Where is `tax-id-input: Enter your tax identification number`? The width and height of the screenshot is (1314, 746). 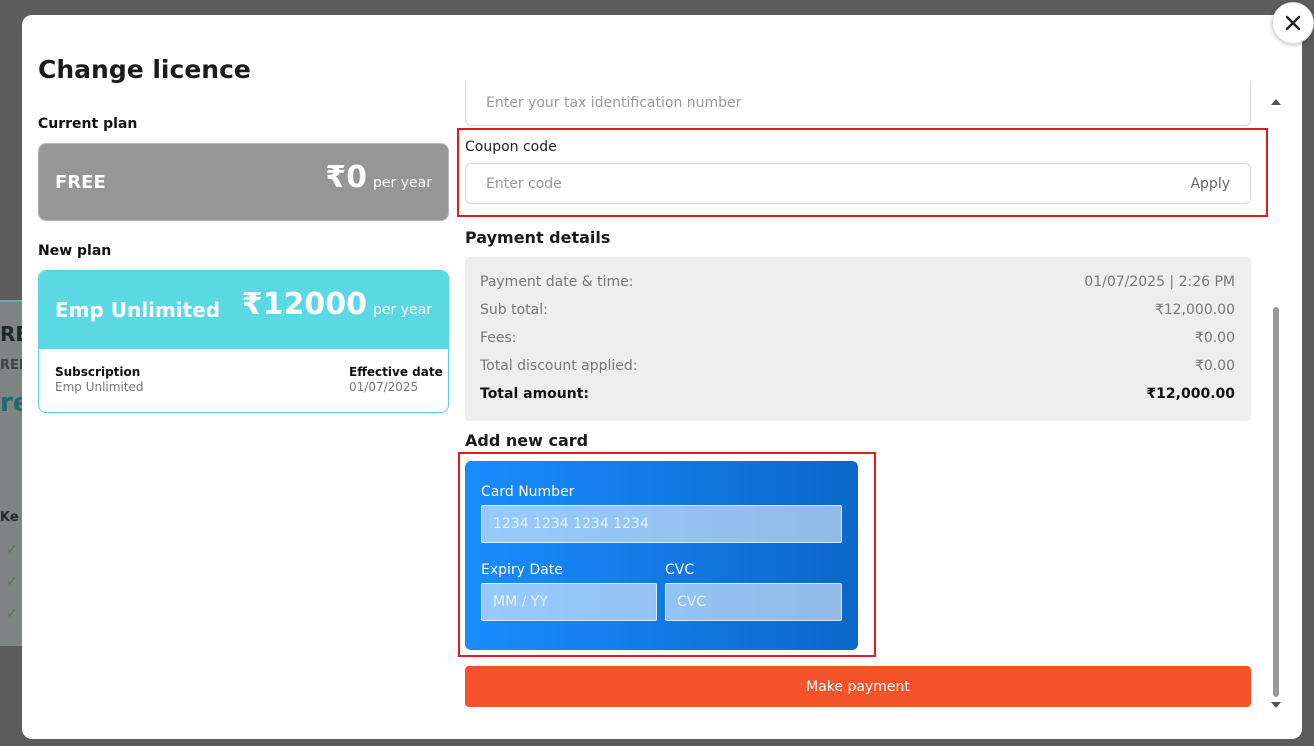
tax-id-input: Enter your tax identification number is located at coordinates (858, 103).